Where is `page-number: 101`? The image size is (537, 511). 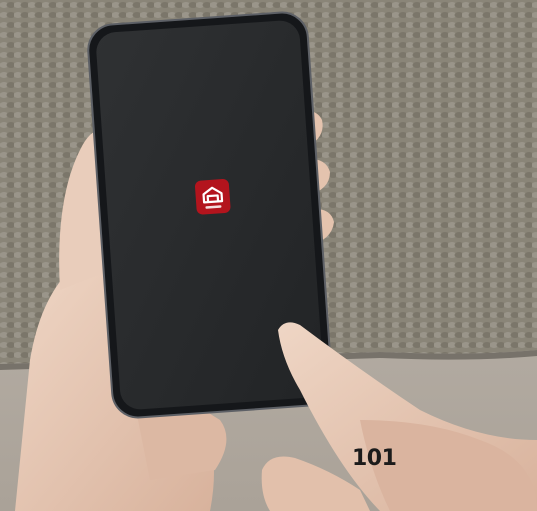 page-number: 101 is located at coordinates (374, 458).